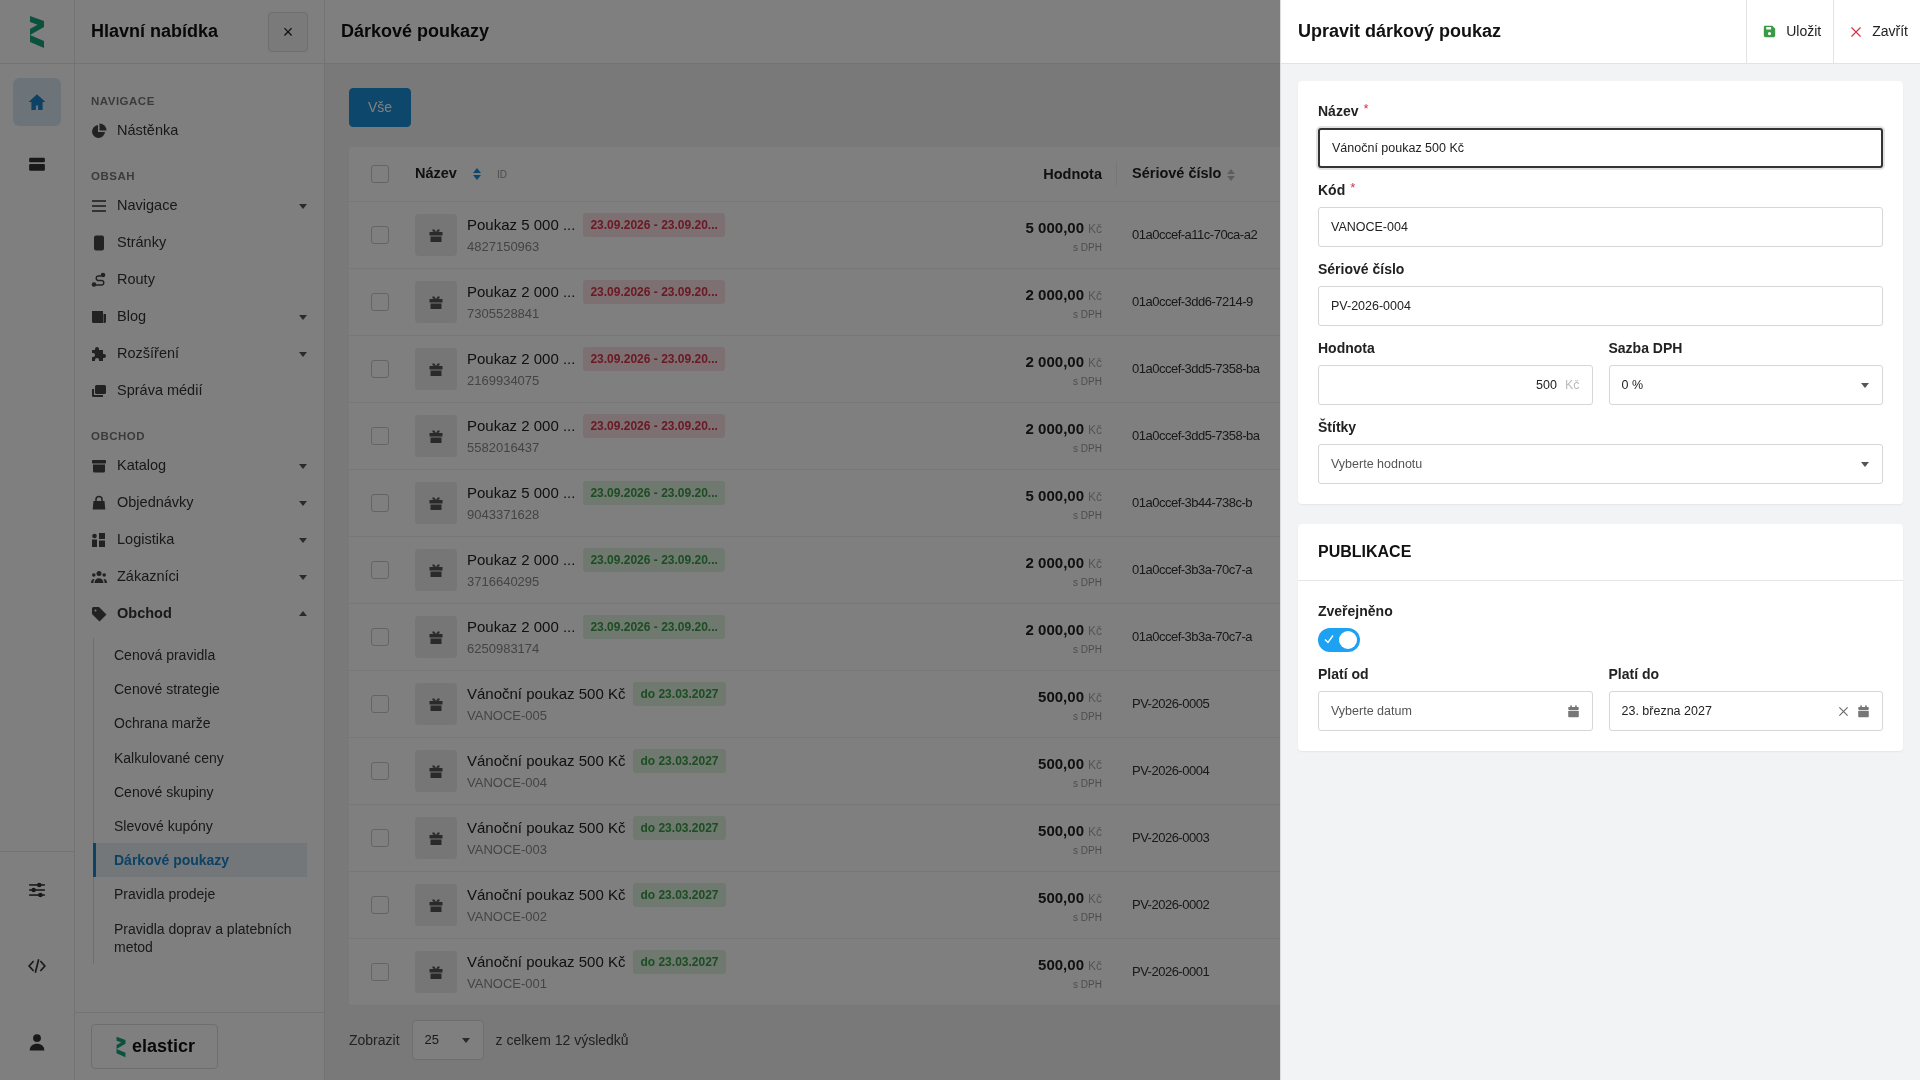 The height and width of the screenshot is (1080, 1920). What do you see at coordinates (1600, 227) in the screenshot?
I see `input-field: VANOCE-004` at bounding box center [1600, 227].